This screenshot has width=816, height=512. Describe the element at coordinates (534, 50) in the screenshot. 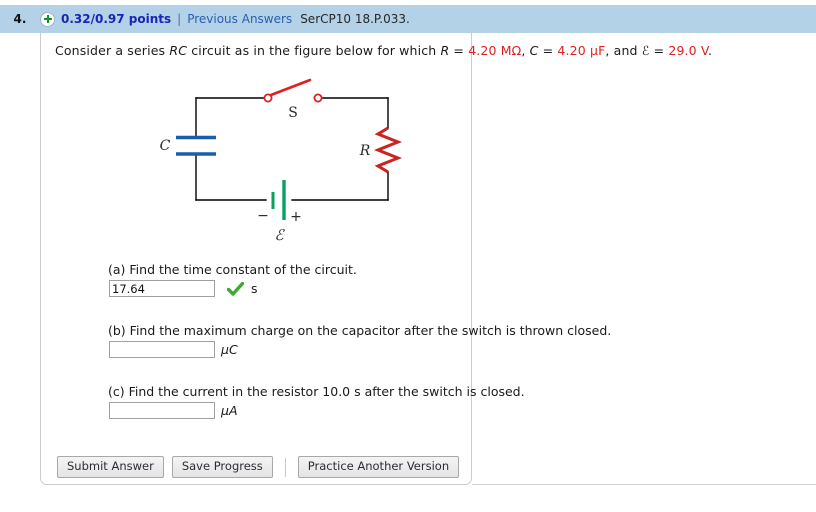

I see `prompt-var-c: C` at that location.